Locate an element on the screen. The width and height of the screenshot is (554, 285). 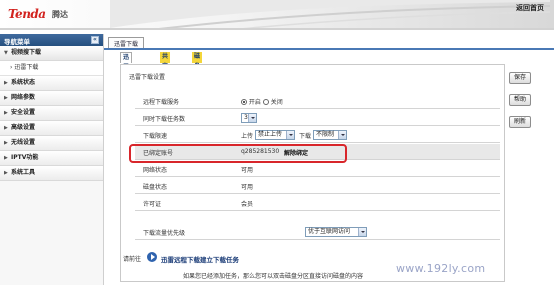
radio-enable is located at coordinates (244, 102).